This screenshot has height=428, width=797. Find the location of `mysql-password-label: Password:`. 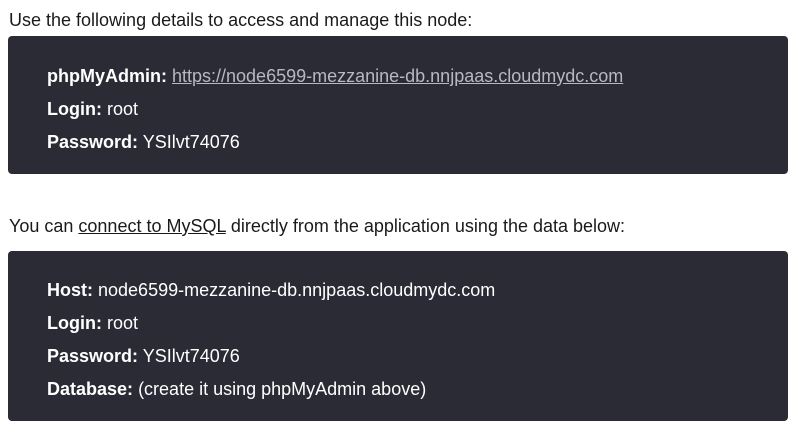

mysql-password-label: Password: is located at coordinates (93, 356).